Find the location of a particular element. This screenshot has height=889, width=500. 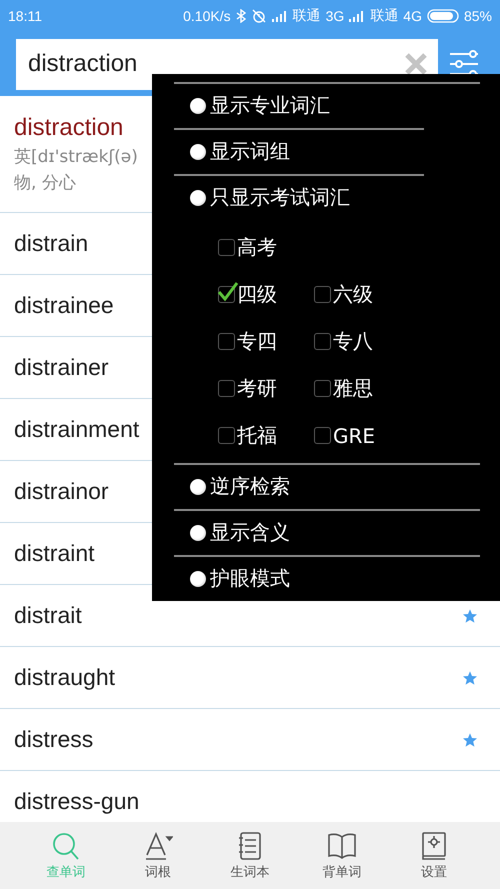

nav-tab: 背单词 is located at coordinates (342, 855).